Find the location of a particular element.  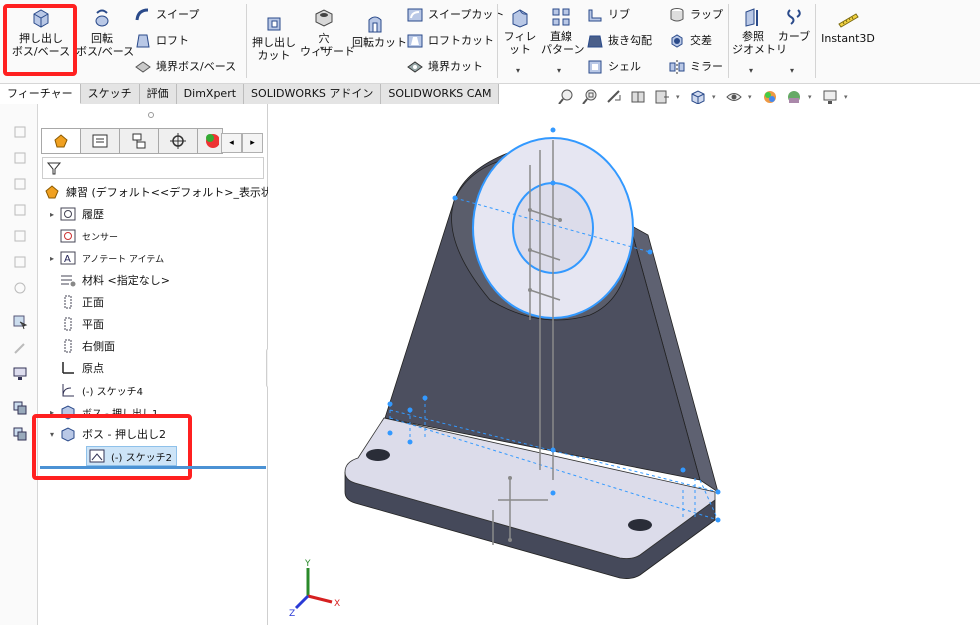

extrude-cut-button: 押し出し カット is located at coordinates (274, 38).